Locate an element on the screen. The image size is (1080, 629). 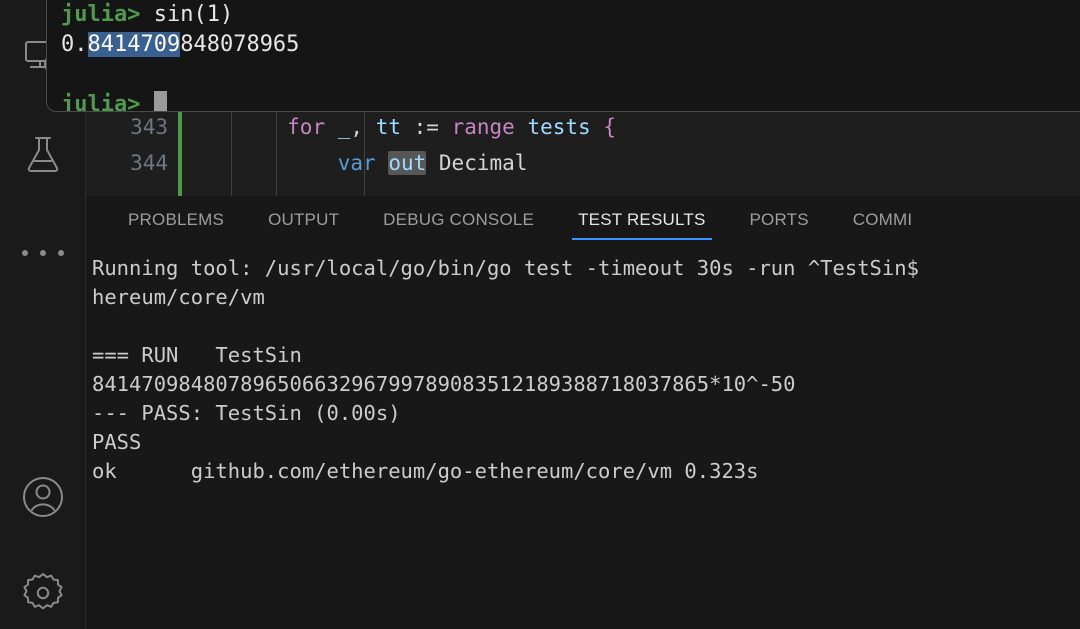
code-token: var is located at coordinates (356, 163).